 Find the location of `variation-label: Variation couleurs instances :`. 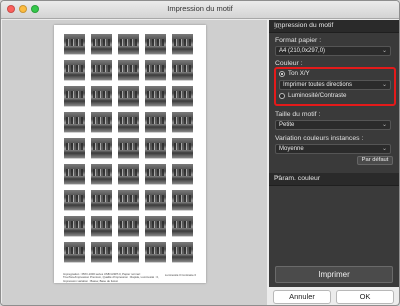

variation-label: Variation couleurs instances : is located at coordinates (319, 138).